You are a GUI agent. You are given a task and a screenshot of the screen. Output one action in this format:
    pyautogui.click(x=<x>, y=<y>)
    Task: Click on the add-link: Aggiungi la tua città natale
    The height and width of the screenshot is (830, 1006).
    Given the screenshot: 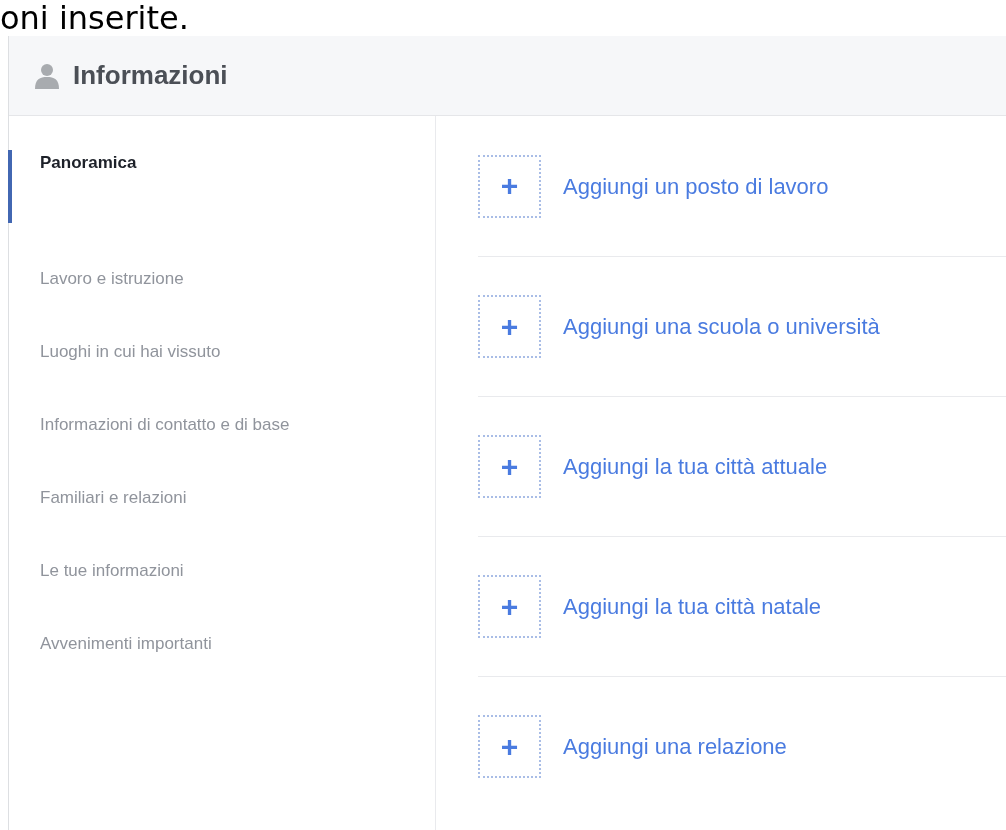 What is the action you would take?
    pyautogui.click(x=692, y=606)
    